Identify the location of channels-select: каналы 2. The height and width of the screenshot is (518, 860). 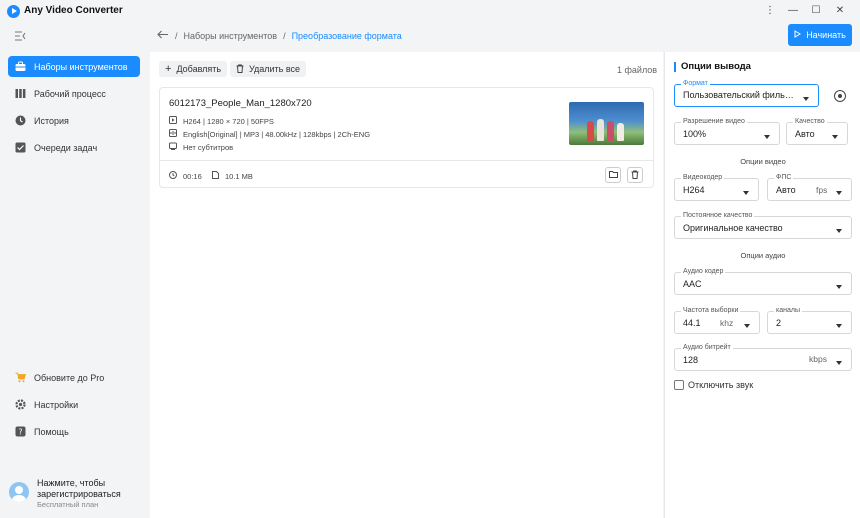
(809, 320).